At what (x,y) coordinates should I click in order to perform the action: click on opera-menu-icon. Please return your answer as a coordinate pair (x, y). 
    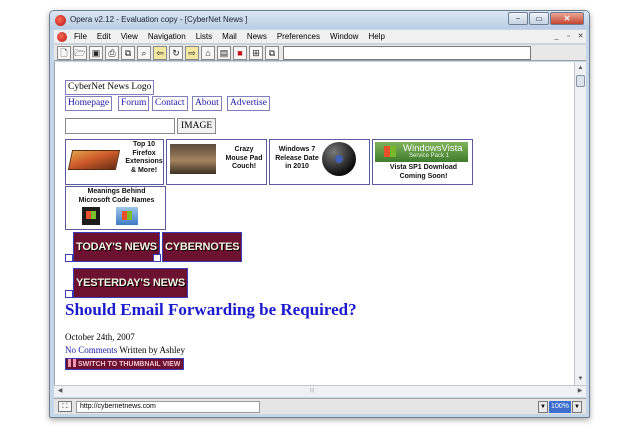
    Looking at the image, I should click on (62, 36).